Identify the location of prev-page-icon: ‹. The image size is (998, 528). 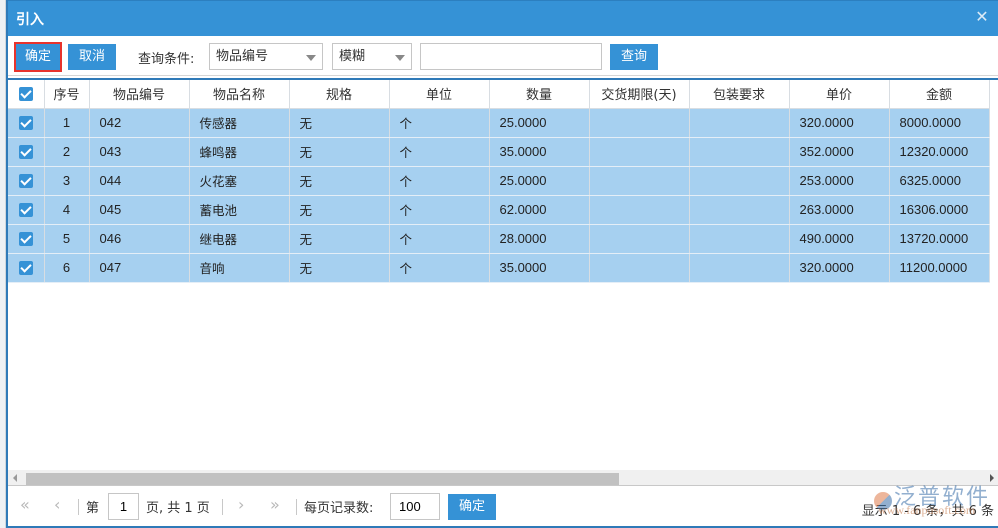
(57, 504).